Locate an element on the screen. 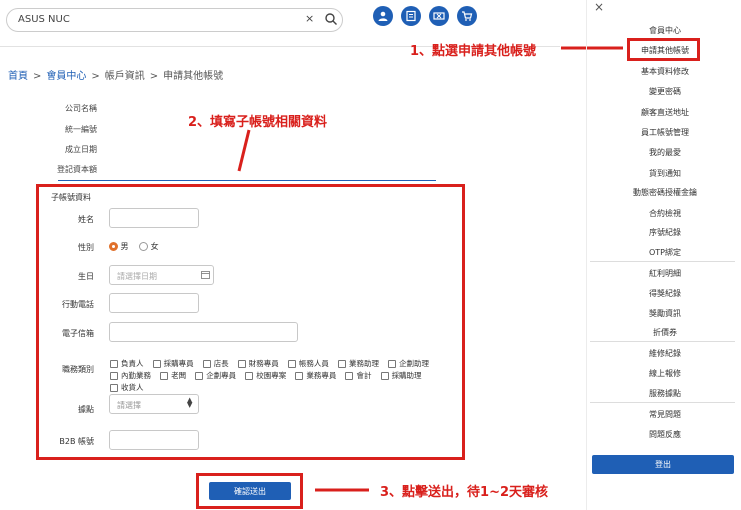 The width and height of the screenshot is (741, 510). sidebar-item-member-center: 會員中心 is located at coordinates (665, 30).